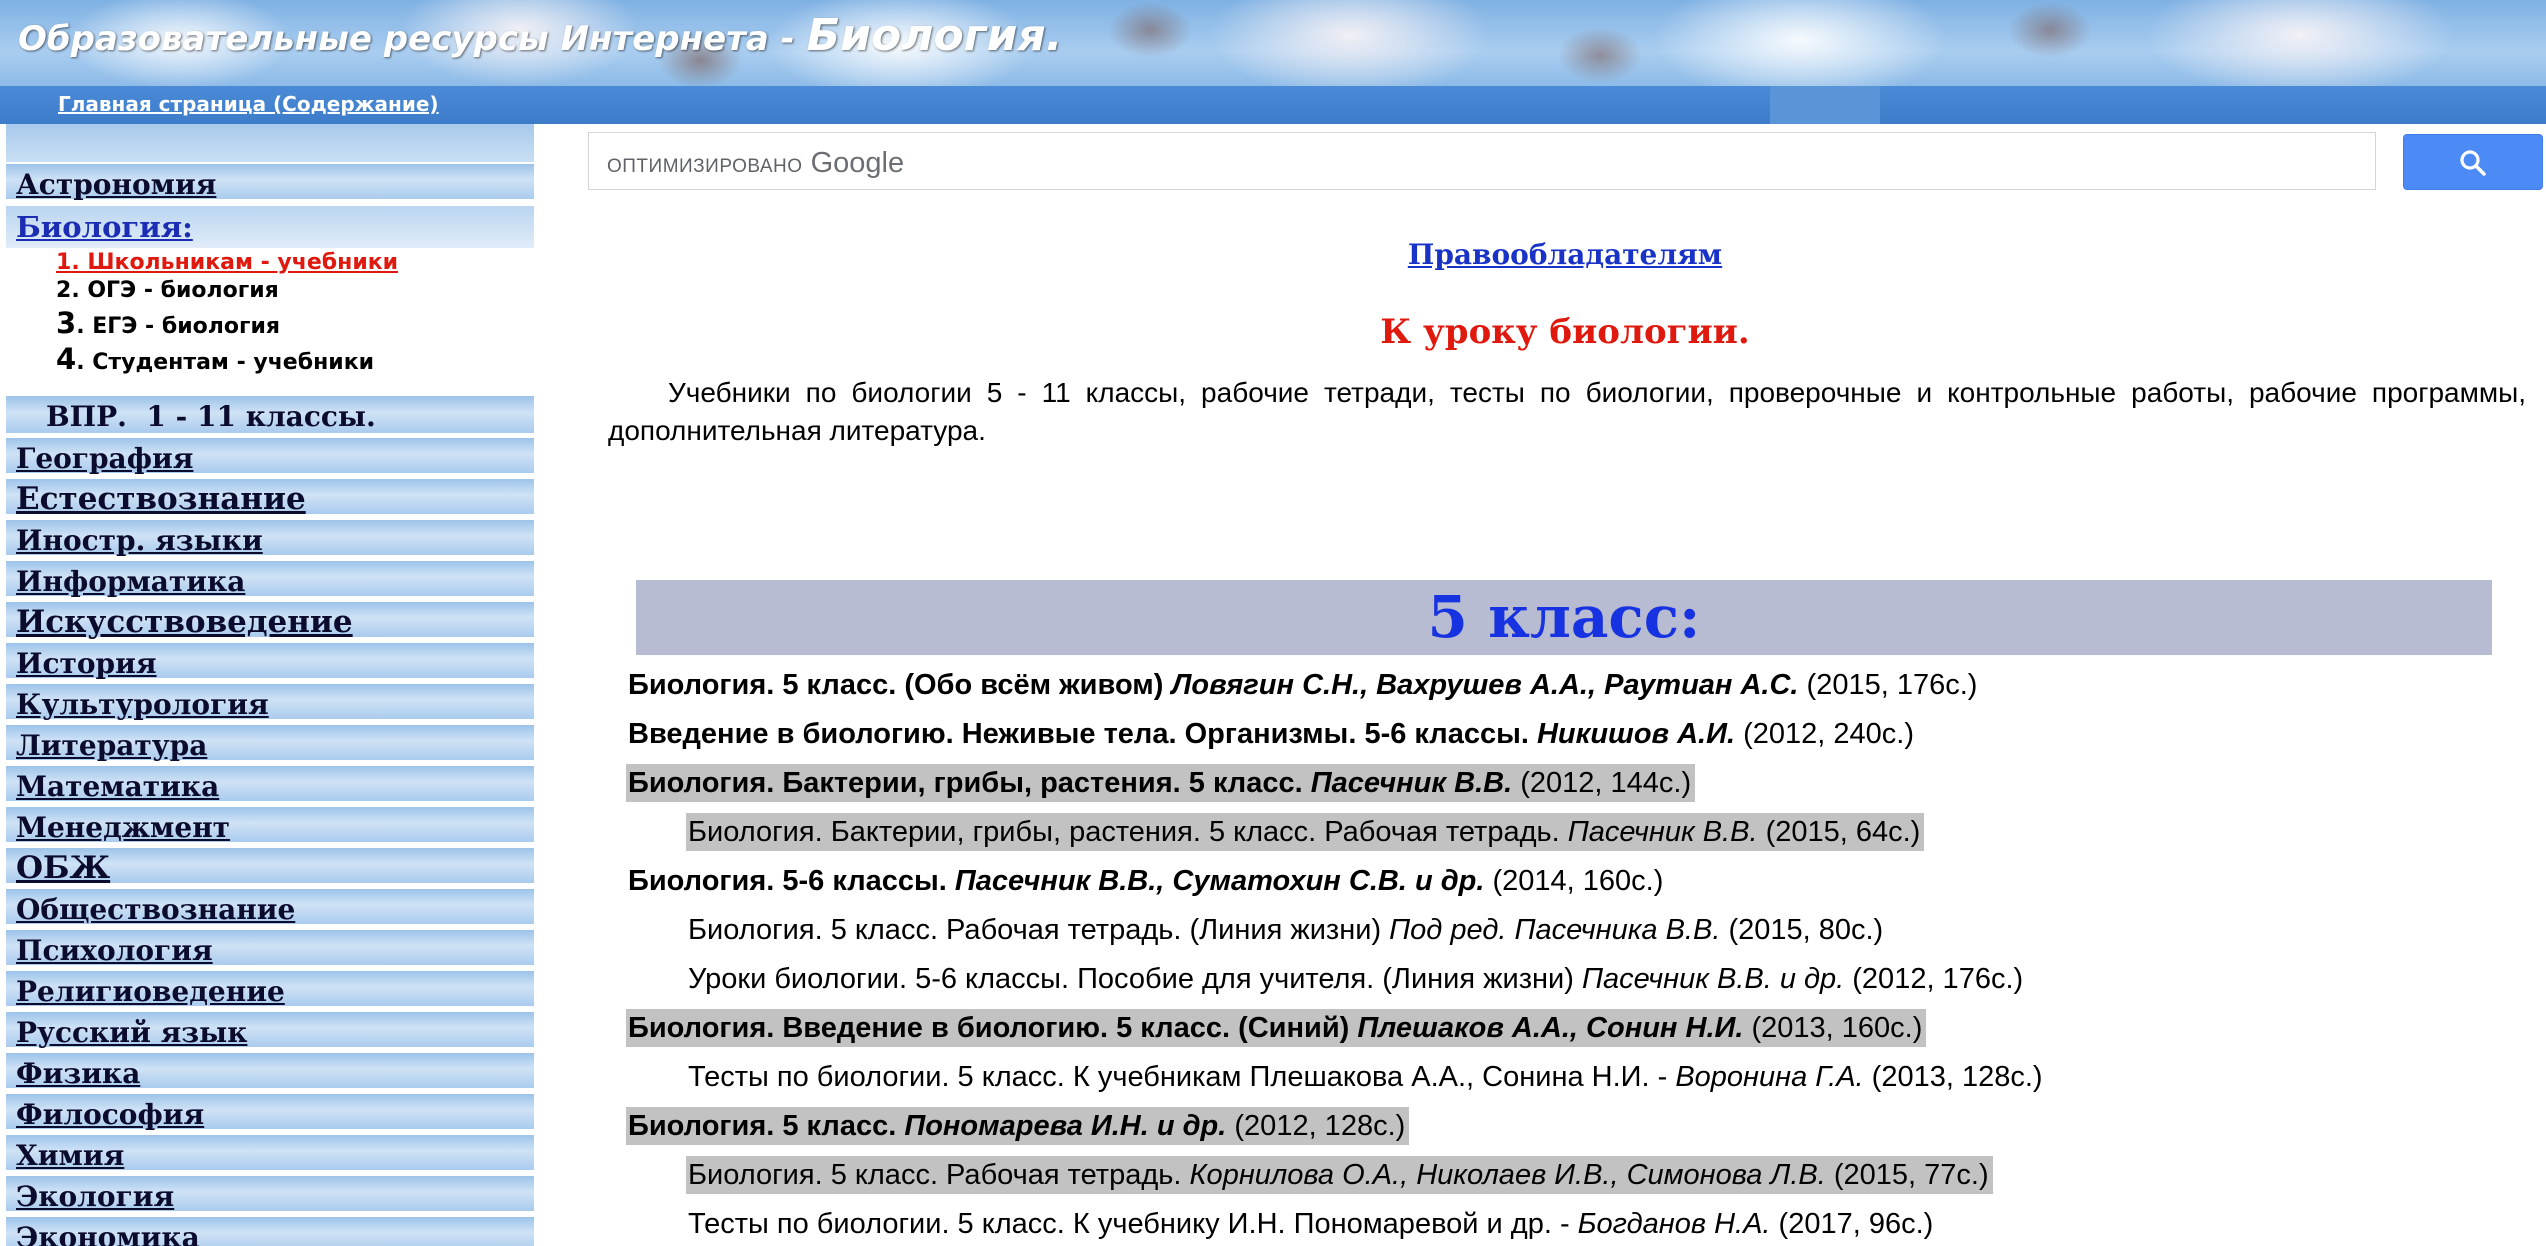 This screenshot has height=1246, width=2546. I want to click on search-icon, so click(2473, 163).